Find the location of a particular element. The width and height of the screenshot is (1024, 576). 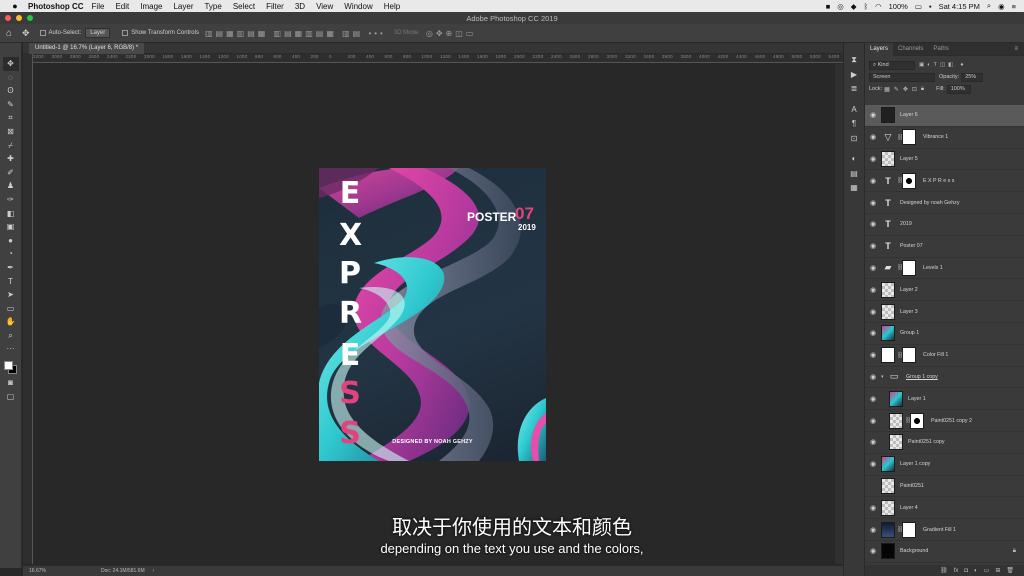

tab-paths: Paths is located at coordinates (940, 49).